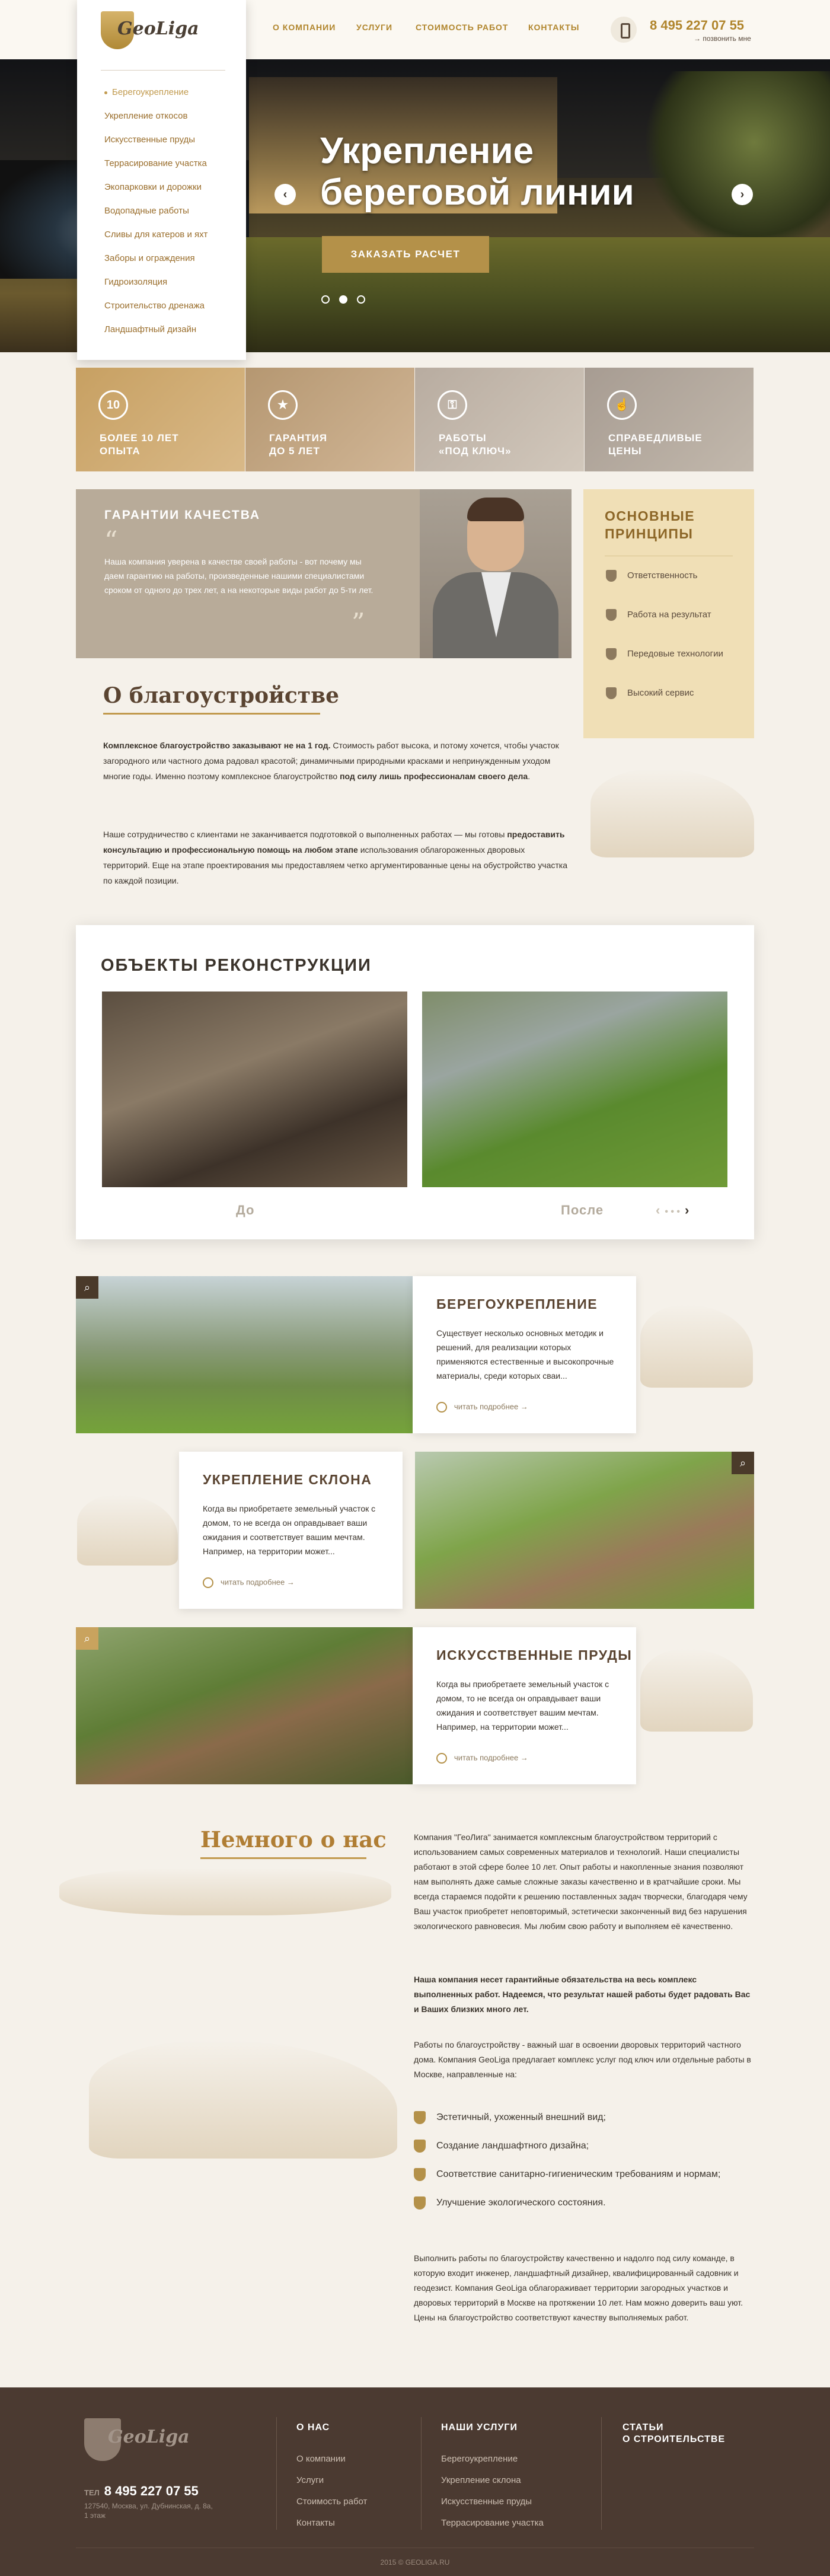  I want to click on menu-item: Террасирование участка, so click(156, 166).